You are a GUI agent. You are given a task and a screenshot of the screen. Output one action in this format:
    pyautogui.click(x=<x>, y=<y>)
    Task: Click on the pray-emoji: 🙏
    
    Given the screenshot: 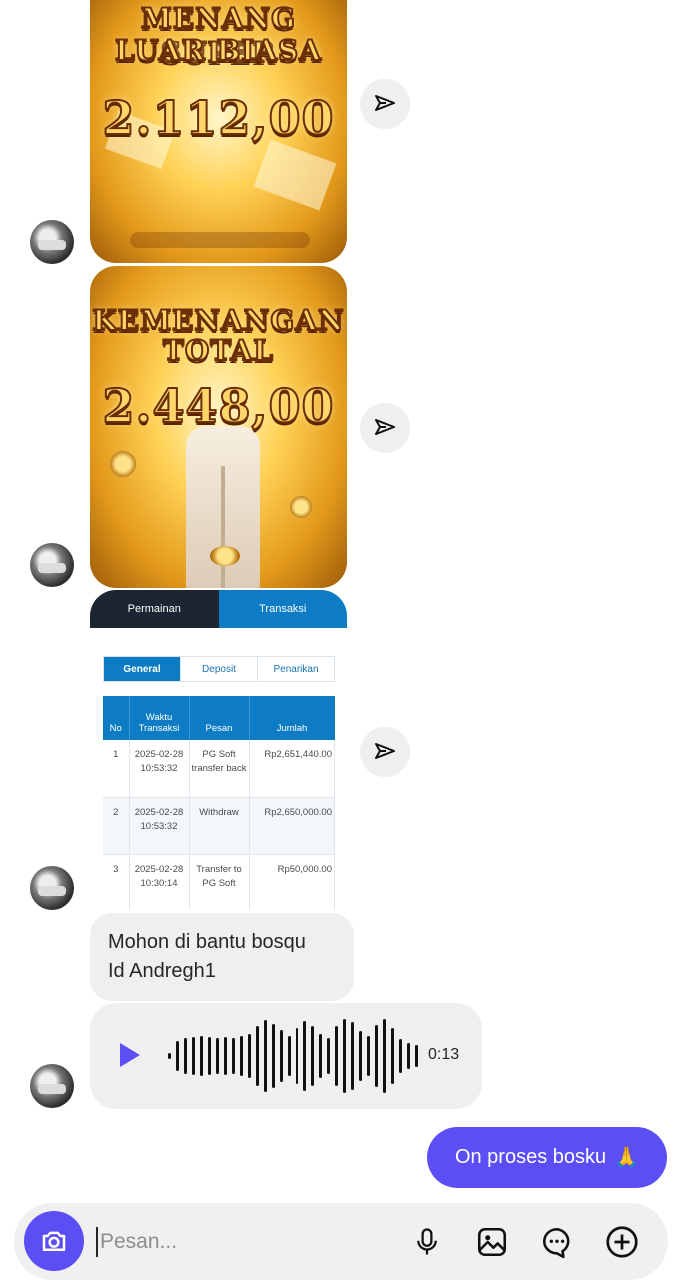 What is the action you would take?
    pyautogui.click(x=627, y=1158)
    